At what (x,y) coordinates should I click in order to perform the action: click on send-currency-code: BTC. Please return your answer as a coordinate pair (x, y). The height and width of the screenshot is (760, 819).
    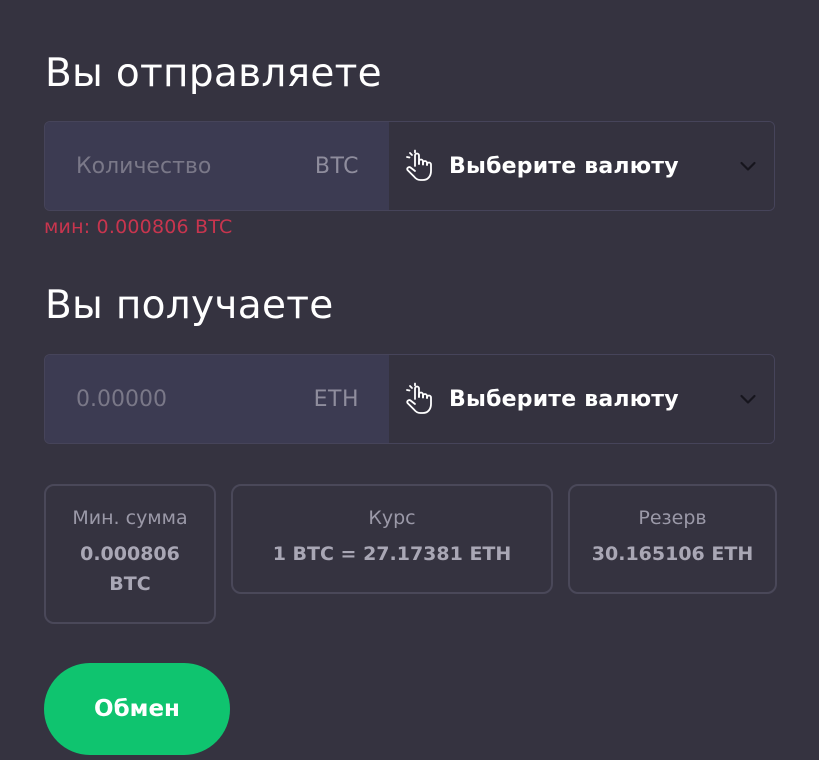
    Looking at the image, I should click on (336, 166).